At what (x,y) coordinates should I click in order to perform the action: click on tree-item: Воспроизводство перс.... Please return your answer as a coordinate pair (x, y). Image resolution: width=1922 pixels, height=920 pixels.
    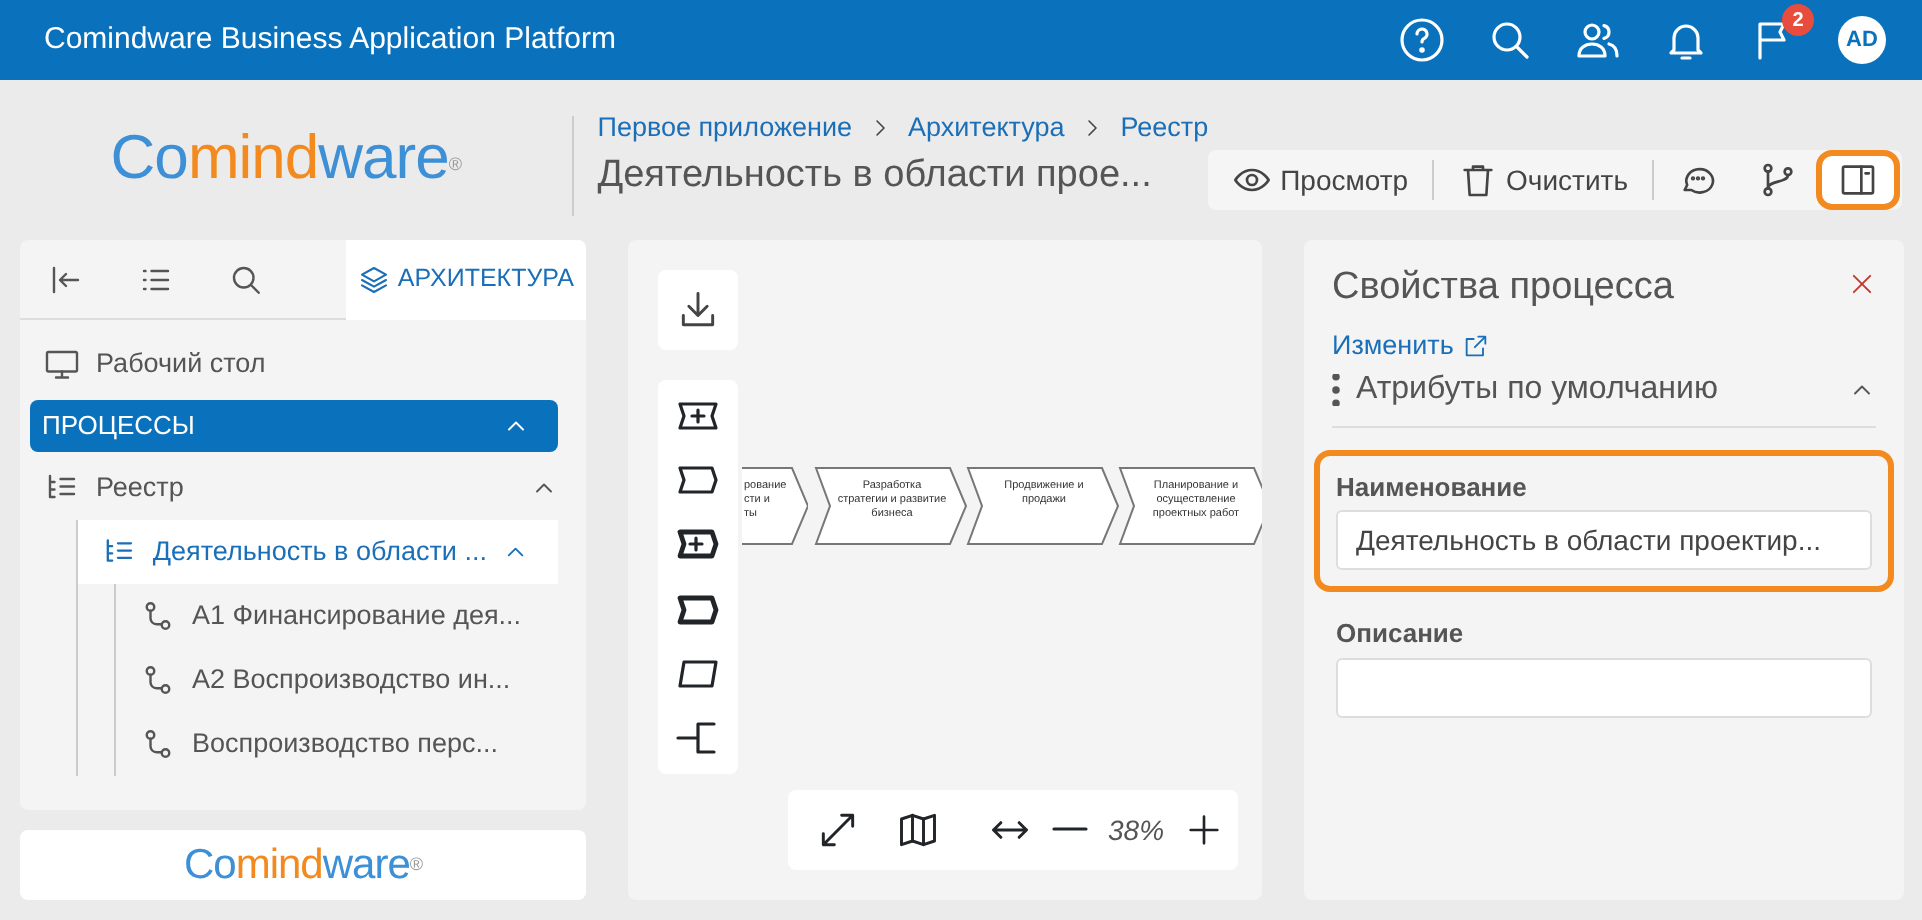
    Looking at the image, I should click on (351, 744).